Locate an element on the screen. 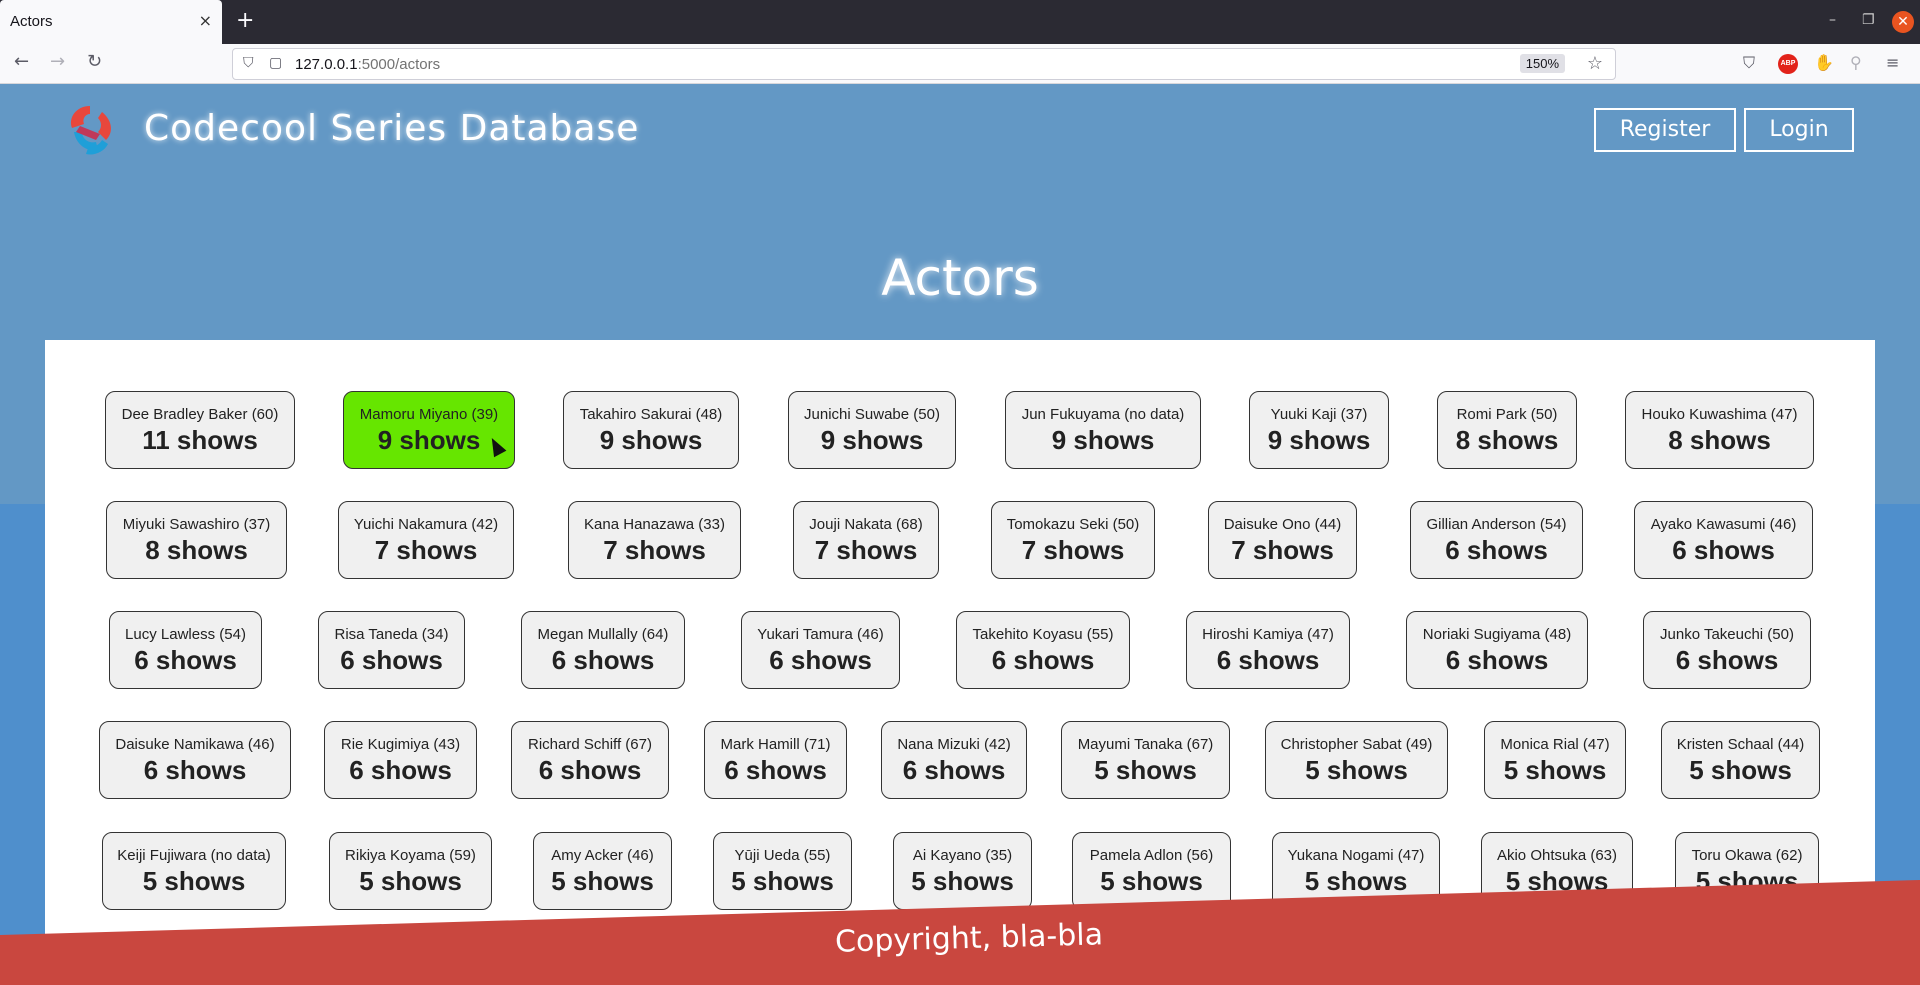  actor-name: Mark Hamill (71) is located at coordinates (775, 744).